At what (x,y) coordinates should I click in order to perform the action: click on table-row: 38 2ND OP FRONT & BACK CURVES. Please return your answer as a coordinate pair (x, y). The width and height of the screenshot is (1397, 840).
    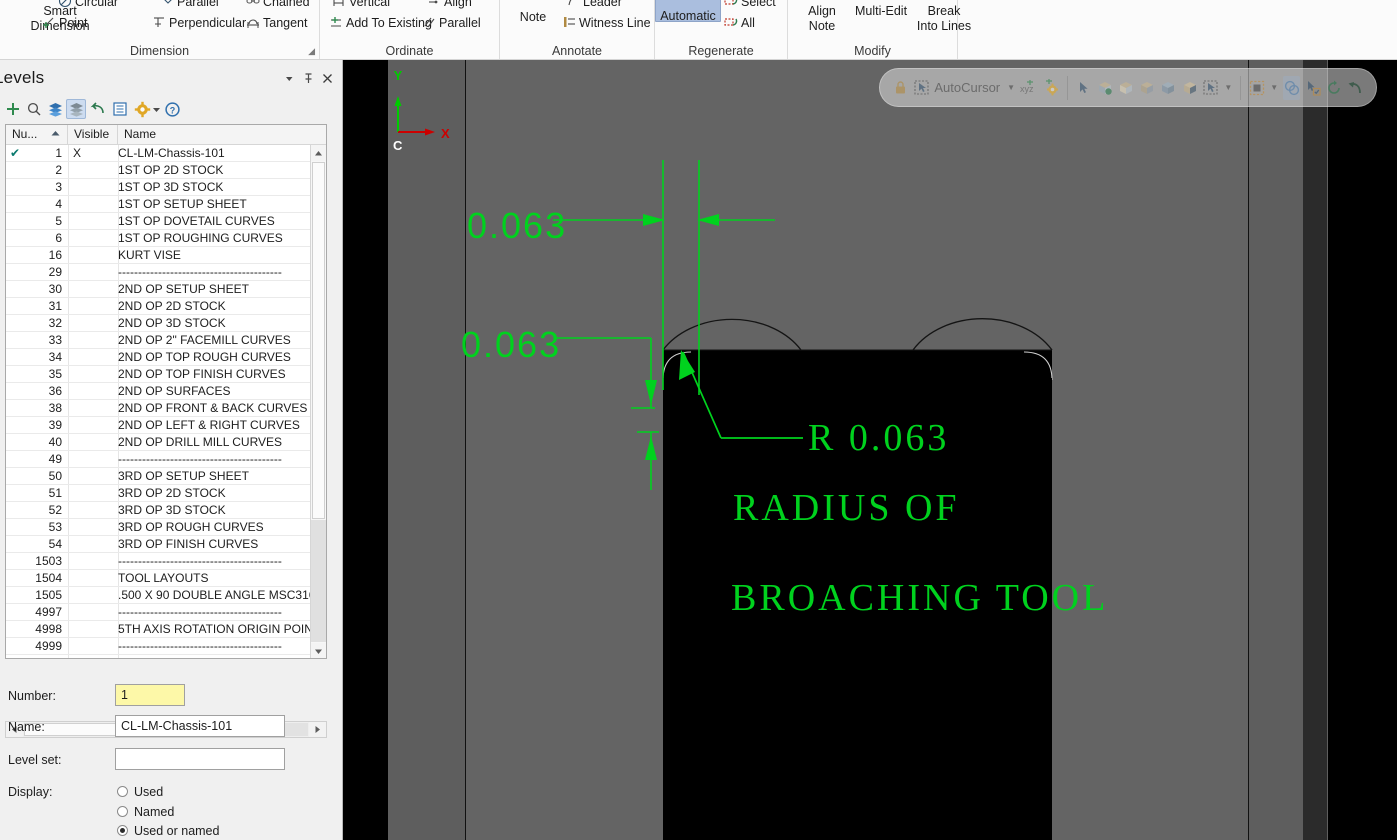
    Looking at the image, I should click on (158, 408).